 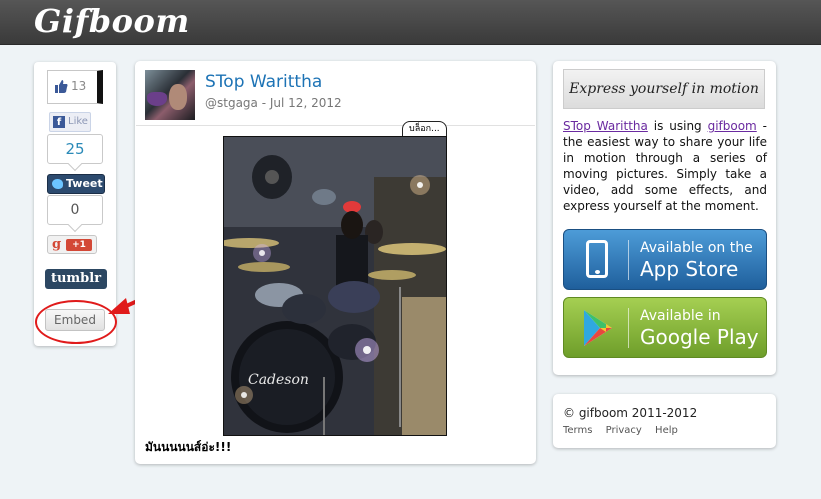 What do you see at coordinates (75, 210) in the screenshot?
I see `gplus-count: 0` at bounding box center [75, 210].